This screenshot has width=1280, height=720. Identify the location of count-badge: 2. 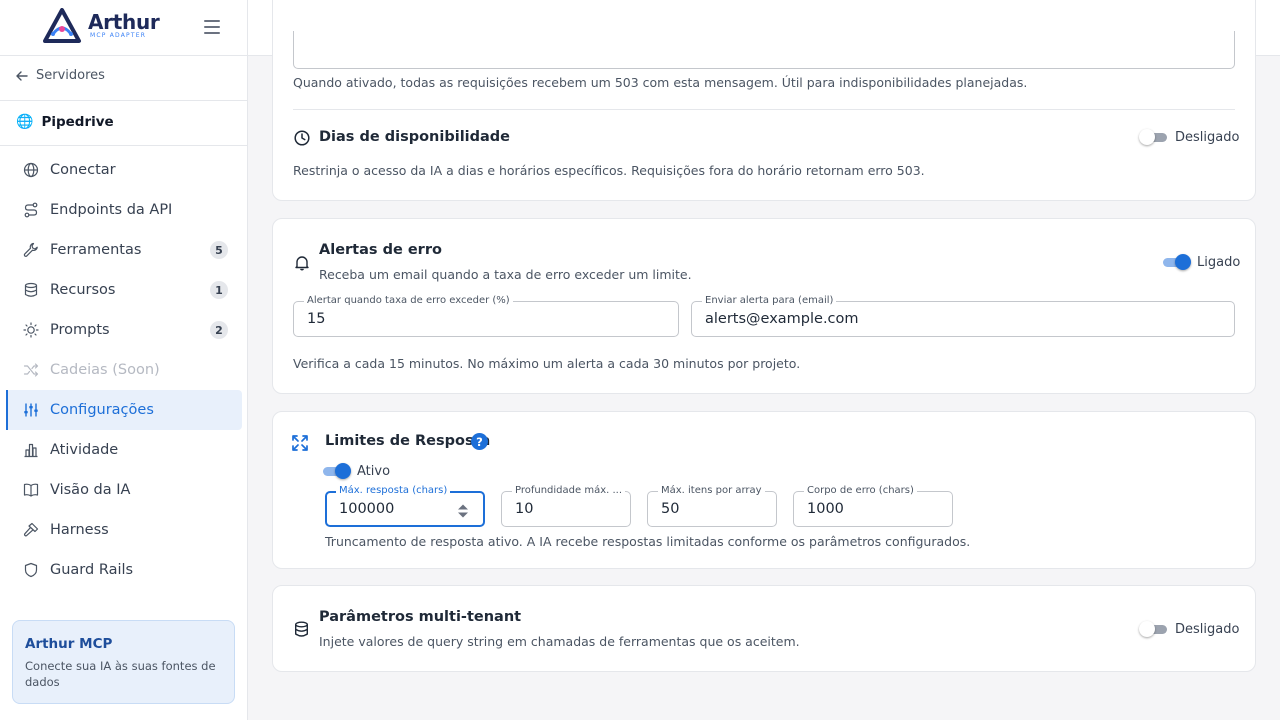
(219, 330).